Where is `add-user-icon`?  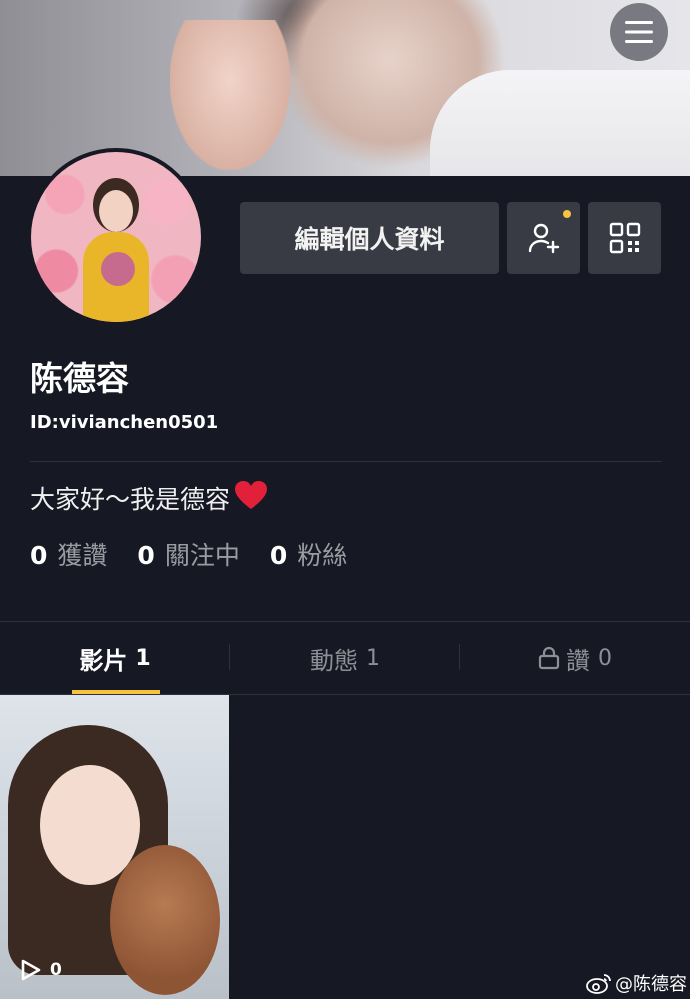
add-user-icon is located at coordinates (543, 238).